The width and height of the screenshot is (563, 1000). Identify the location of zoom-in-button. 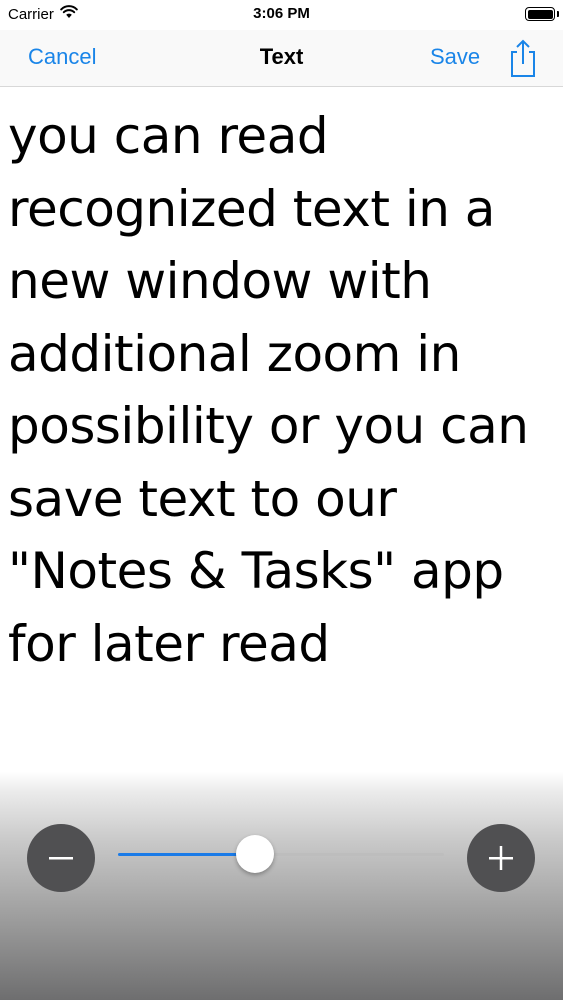
(501, 858).